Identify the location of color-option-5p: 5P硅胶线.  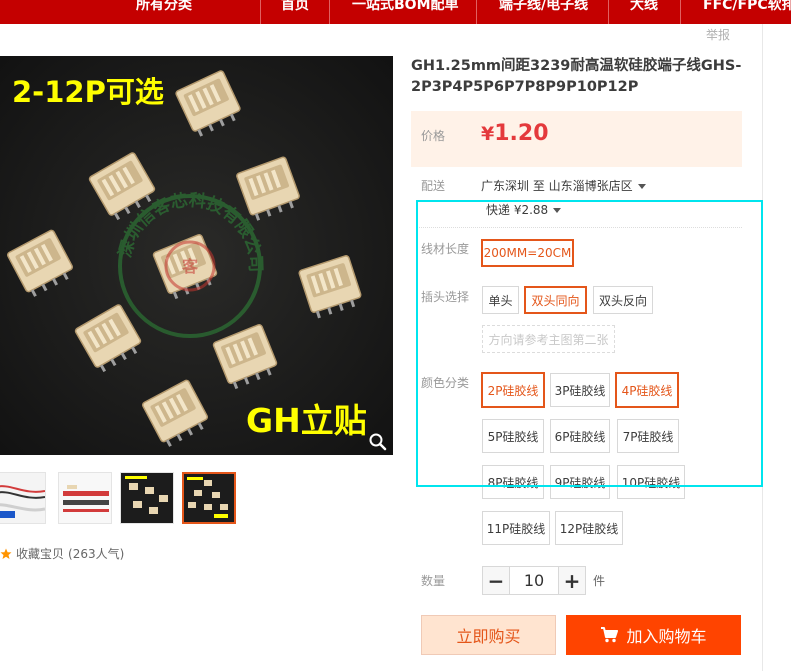
(513, 436).